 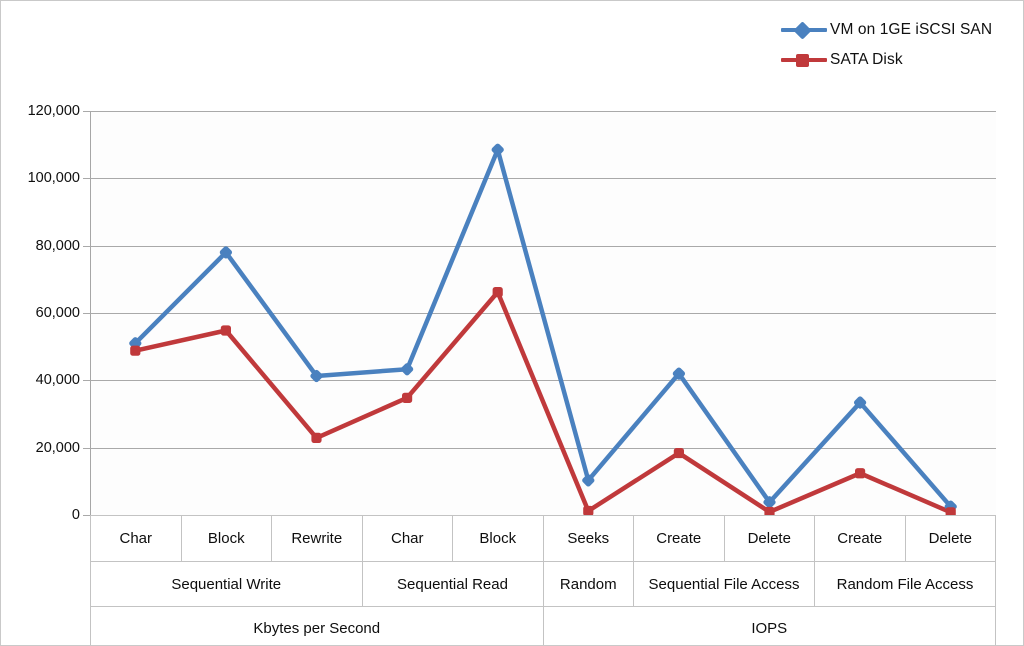 I want to click on legend-item-series-2: SATA Disk, so click(x=896, y=60).